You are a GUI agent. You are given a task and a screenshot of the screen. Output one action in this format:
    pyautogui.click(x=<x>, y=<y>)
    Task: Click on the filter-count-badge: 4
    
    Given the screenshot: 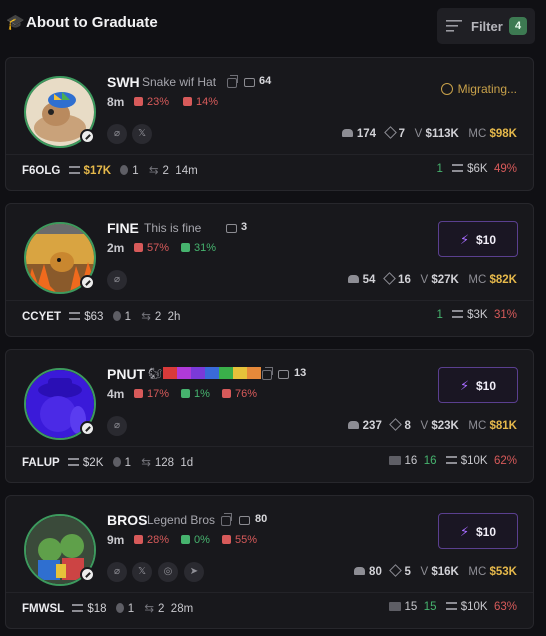 What is the action you would take?
    pyautogui.click(x=518, y=26)
    